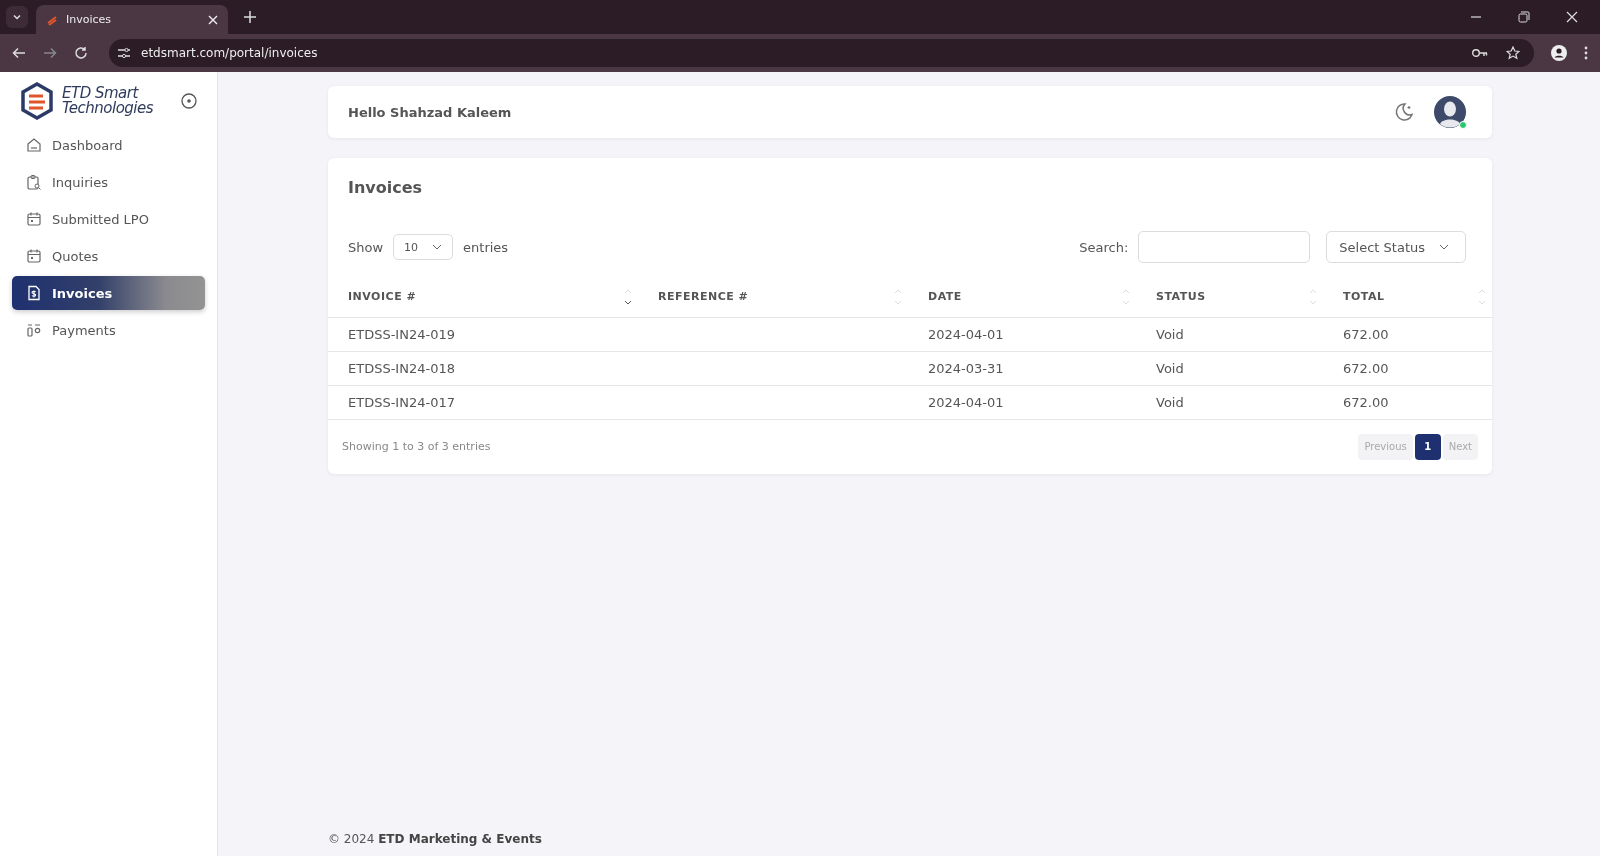 The width and height of the screenshot is (1600, 856). What do you see at coordinates (50, 53) in the screenshot?
I see `forward-arrow-icon` at bounding box center [50, 53].